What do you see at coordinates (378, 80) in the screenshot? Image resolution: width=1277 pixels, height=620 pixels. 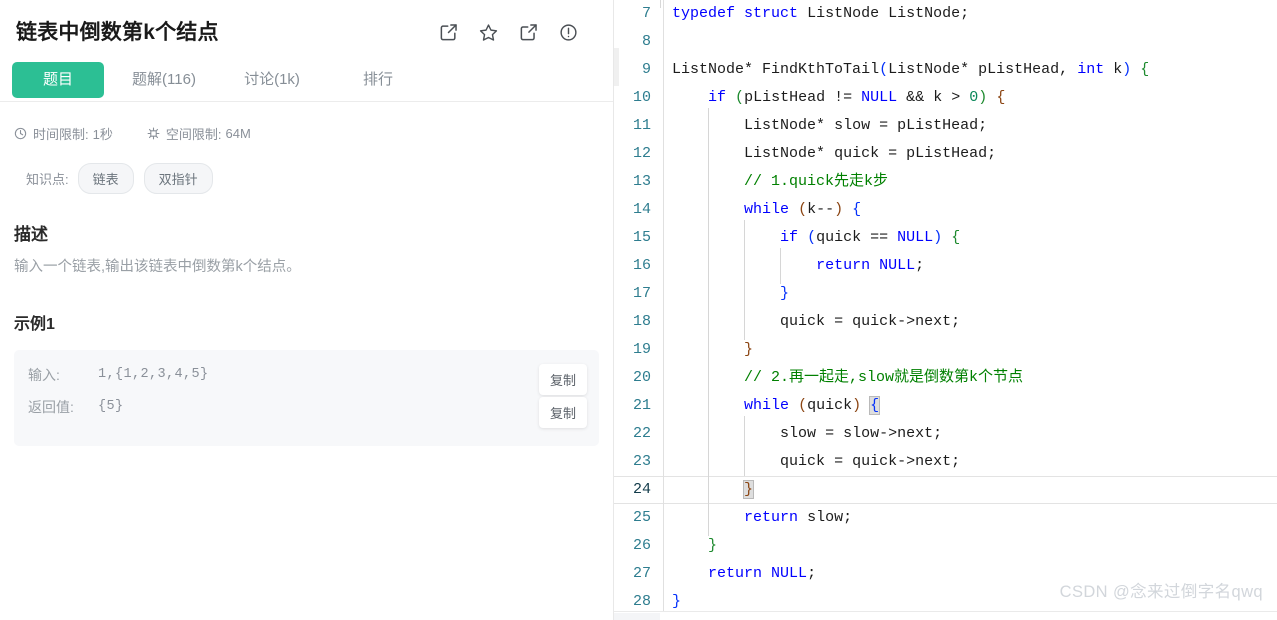 I see `tab-ranking: 排行` at bounding box center [378, 80].